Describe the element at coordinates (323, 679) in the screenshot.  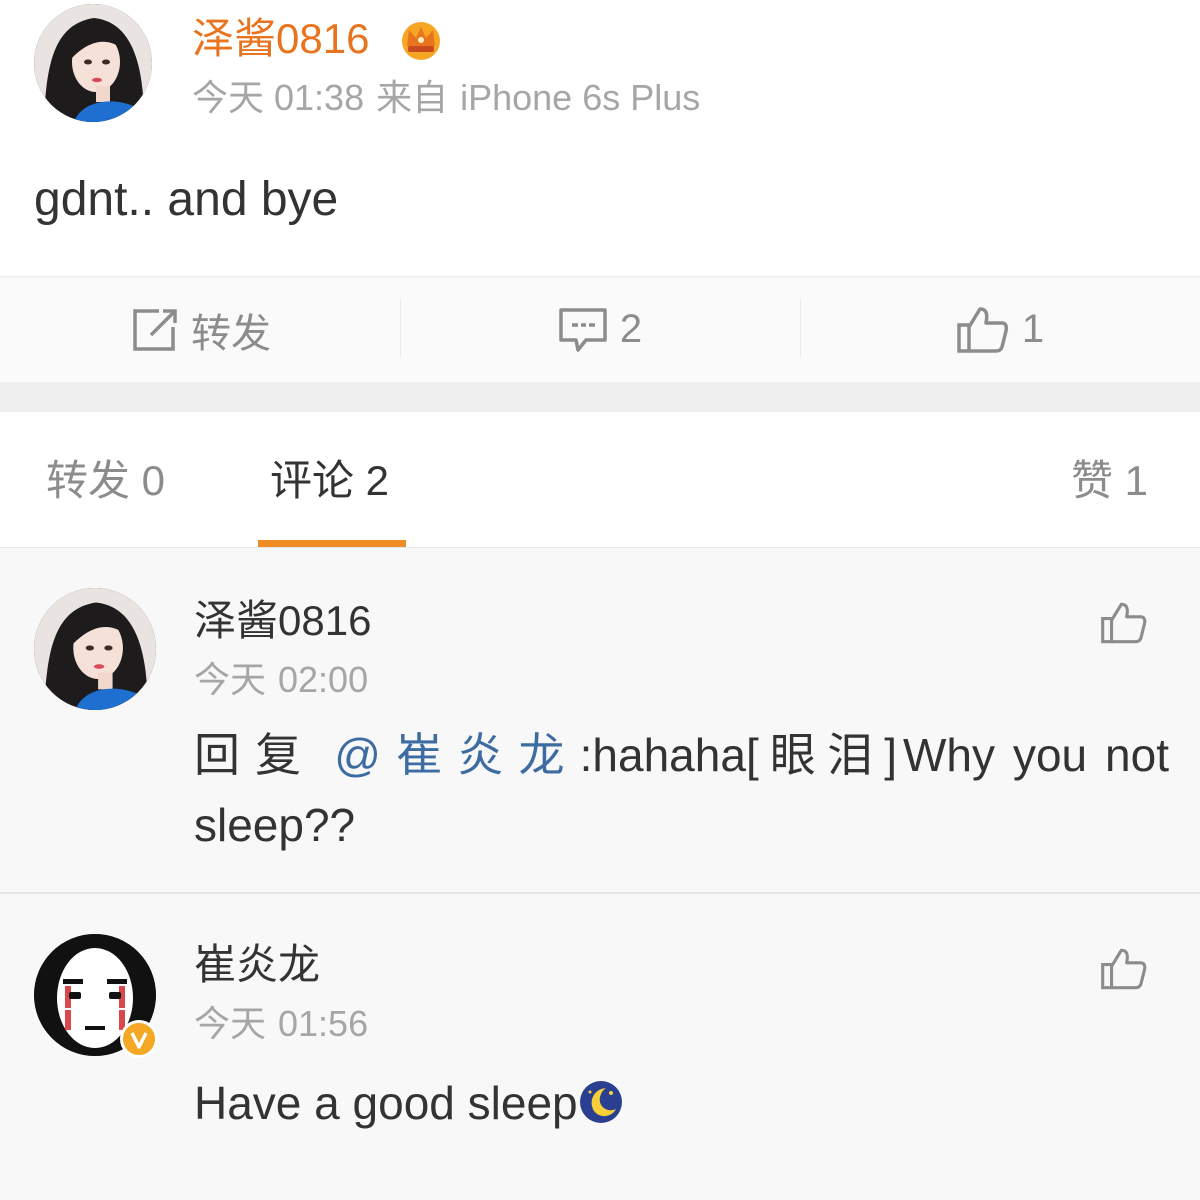
I see `comment-clock: 02:00` at that location.